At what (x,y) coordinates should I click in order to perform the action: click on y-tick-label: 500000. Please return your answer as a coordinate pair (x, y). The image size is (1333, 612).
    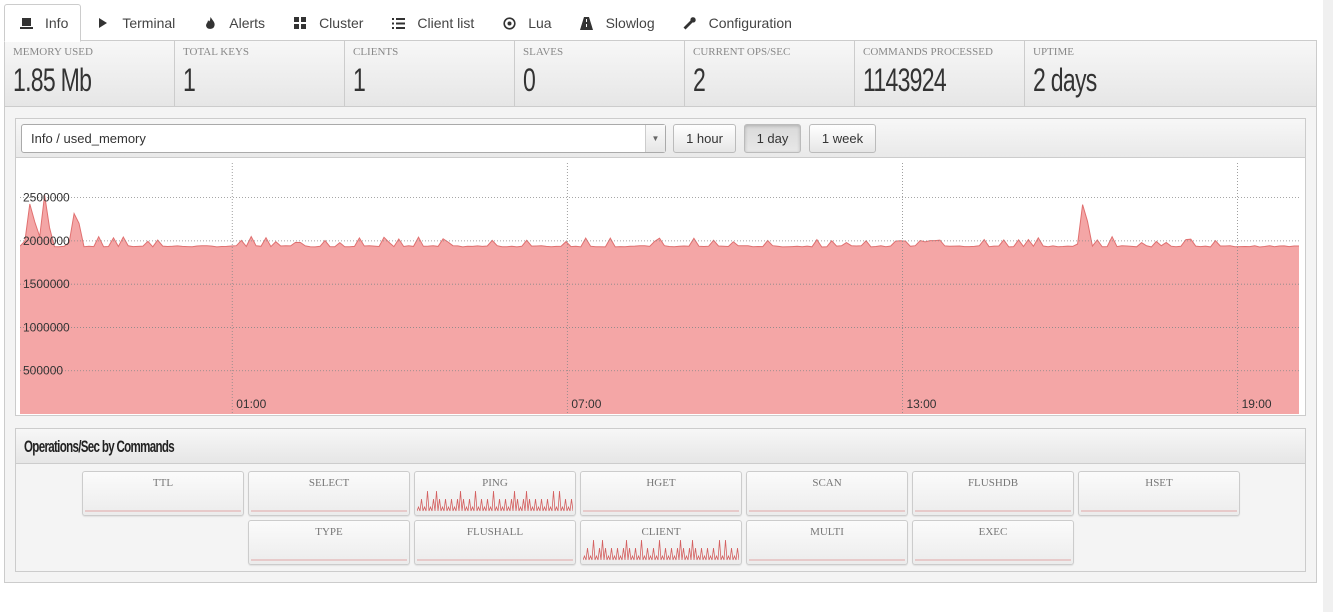
    Looking at the image, I should click on (43, 371).